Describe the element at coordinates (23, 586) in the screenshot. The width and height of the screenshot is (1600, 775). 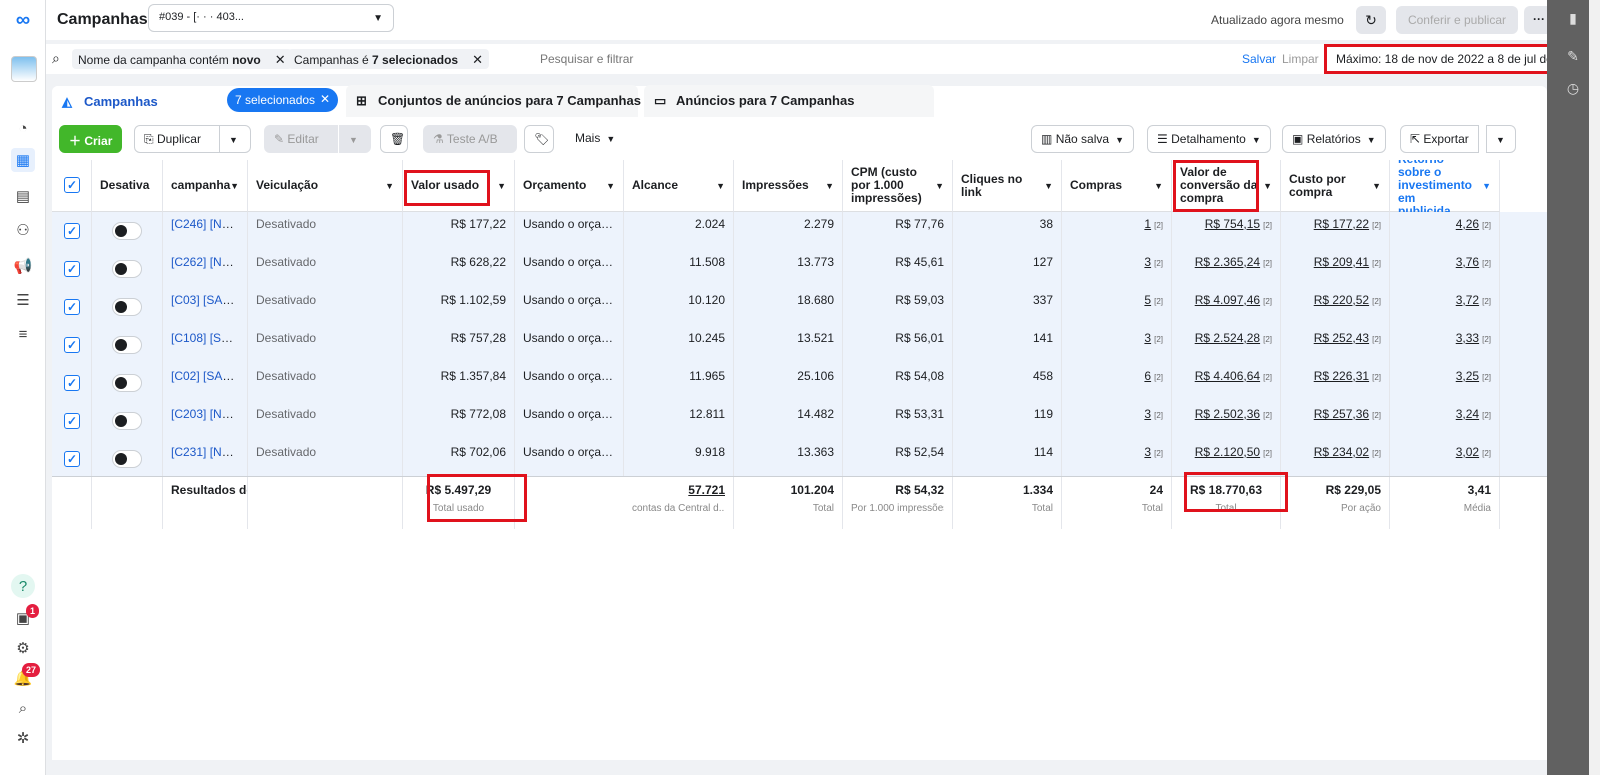
I see `help-icon: ?` at that location.